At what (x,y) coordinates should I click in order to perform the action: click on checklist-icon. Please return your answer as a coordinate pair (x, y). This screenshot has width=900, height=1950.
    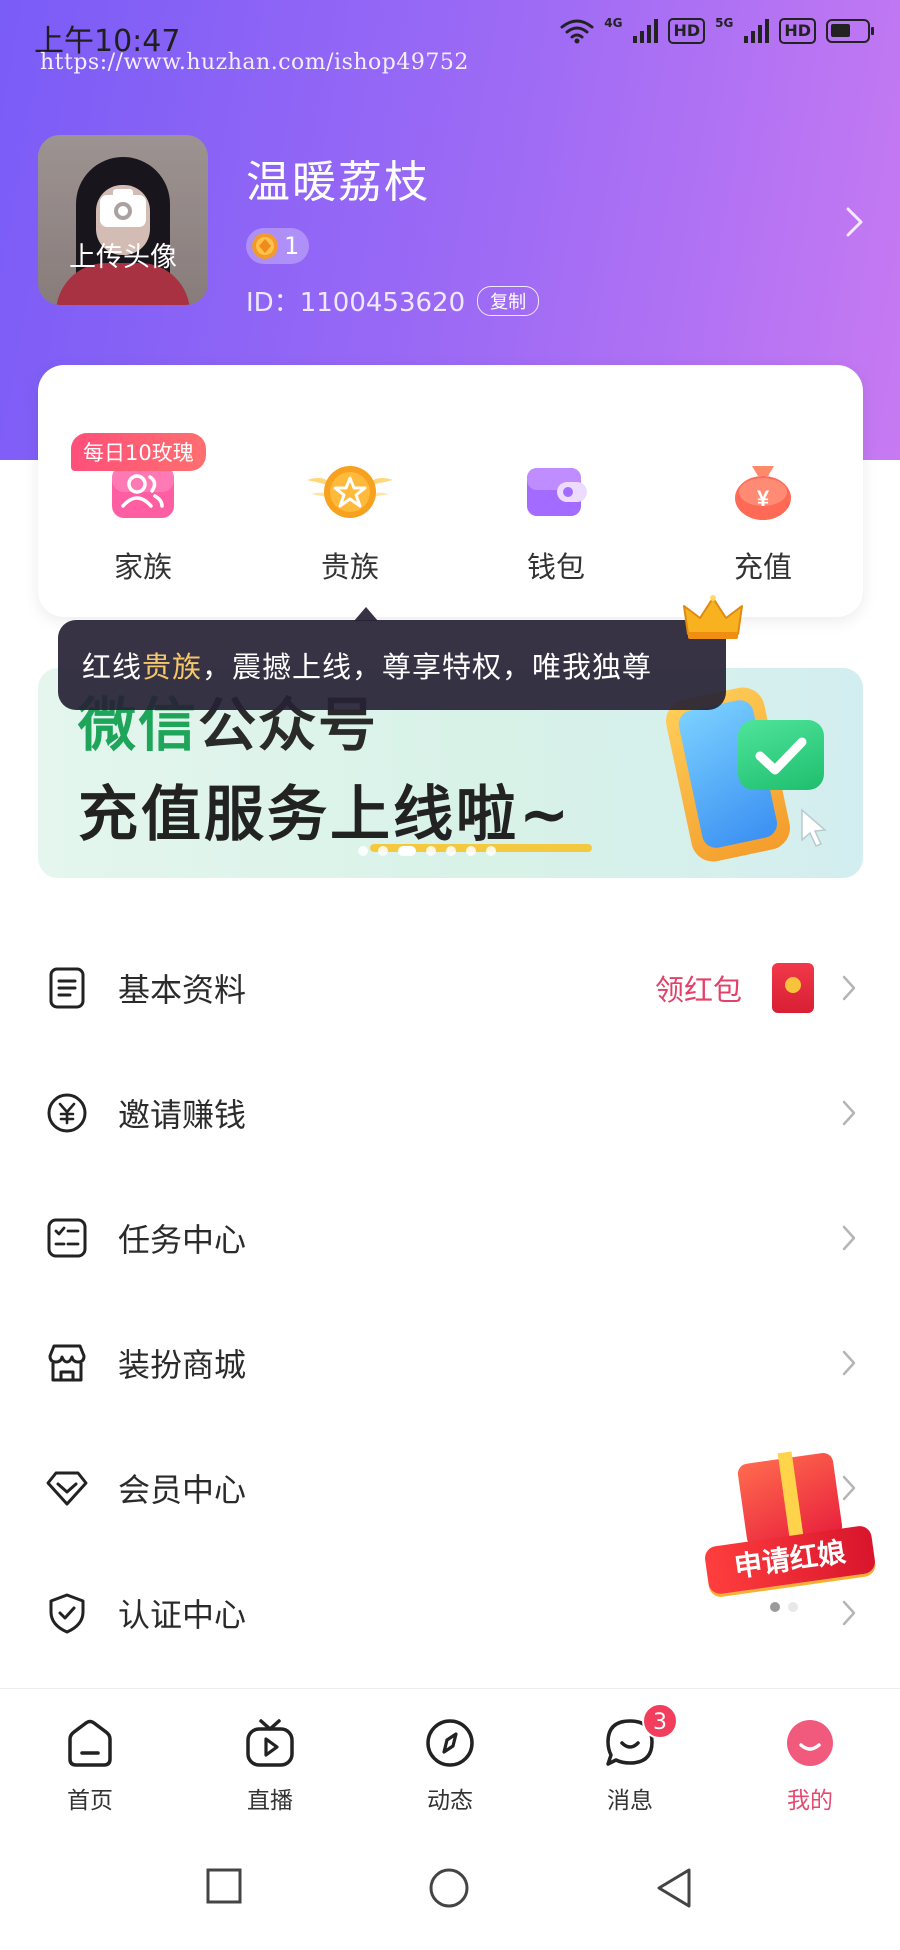
    Looking at the image, I should click on (67, 1238).